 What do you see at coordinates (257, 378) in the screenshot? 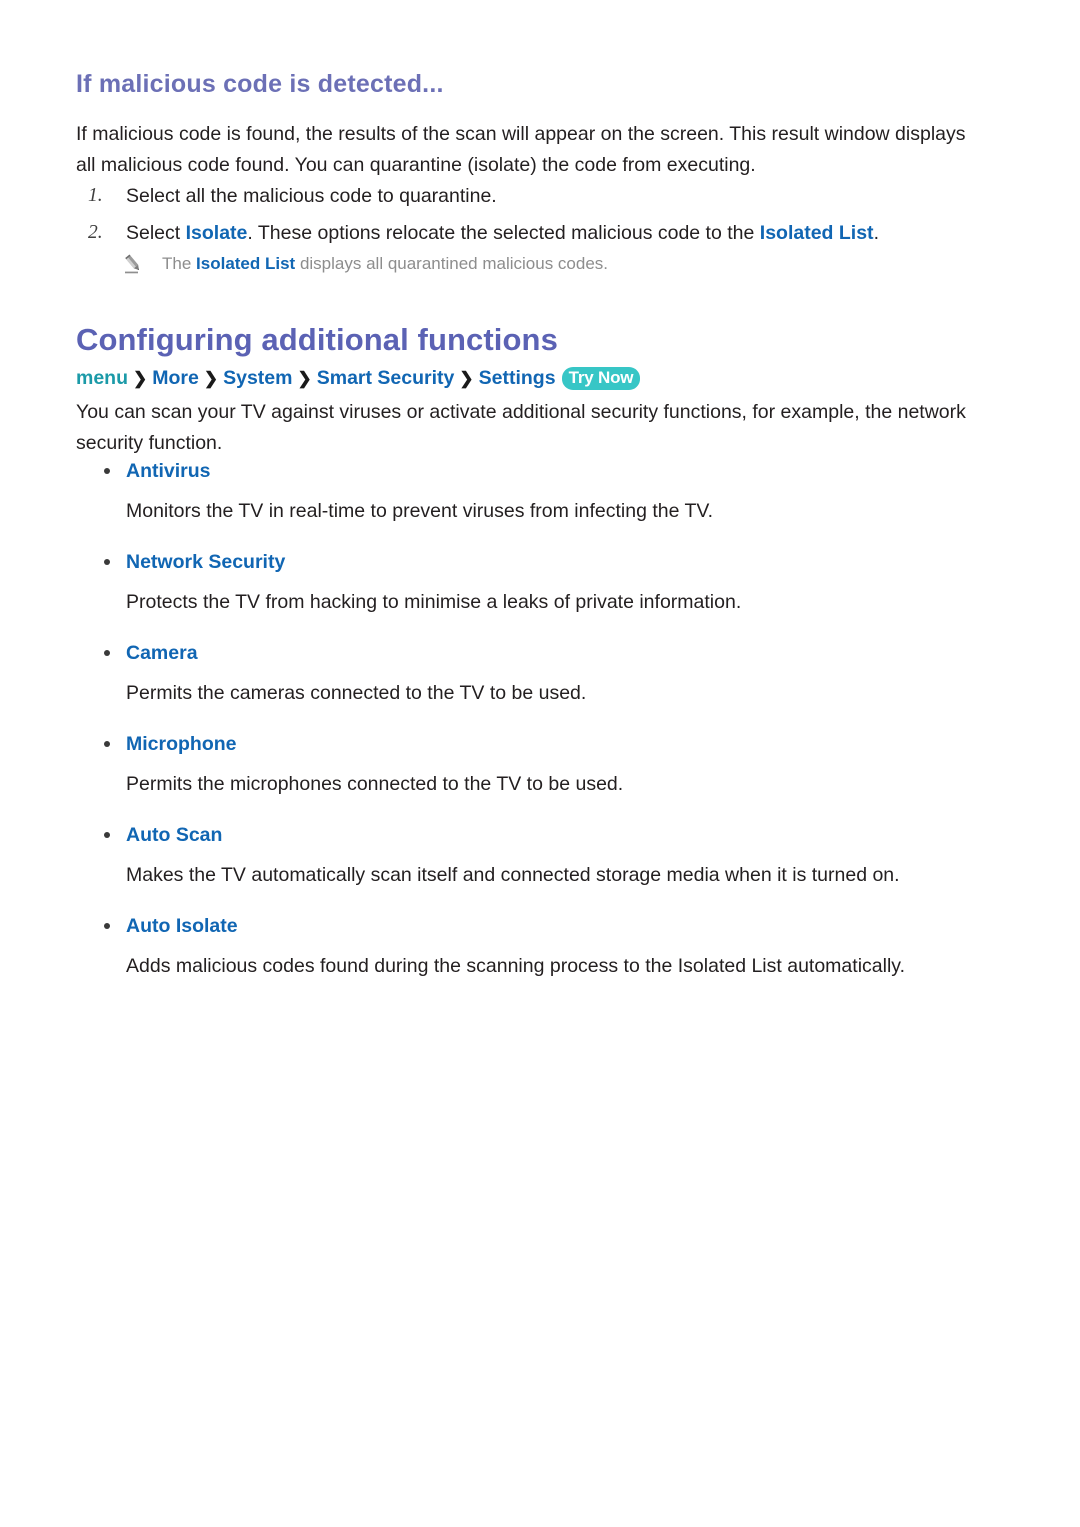
I see `breadcrumb-item-system: System` at bounding box center [257, 378].